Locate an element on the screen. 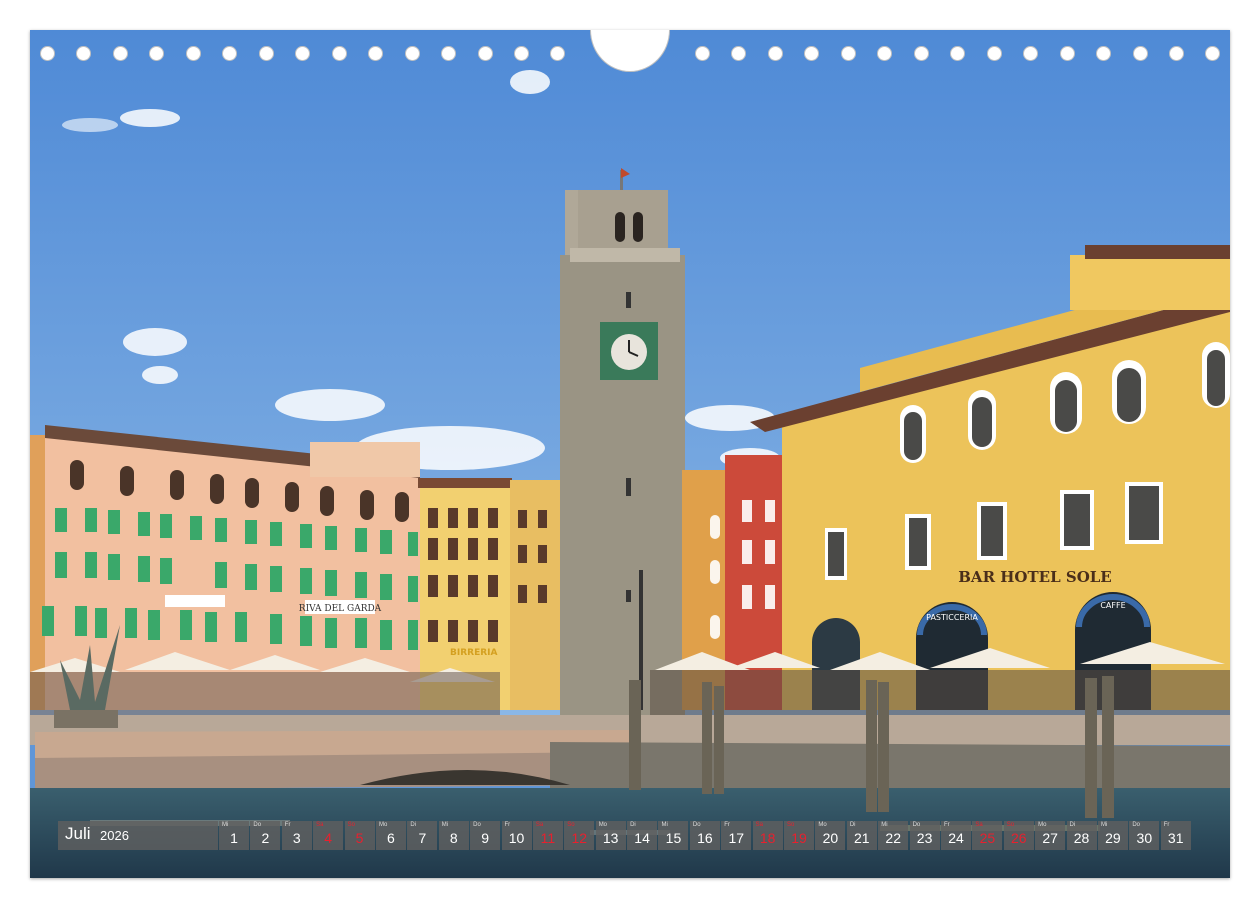 This screenshot has height=908, width=1260. day-cell: Mi 8 is located at coordinates (453, 835).